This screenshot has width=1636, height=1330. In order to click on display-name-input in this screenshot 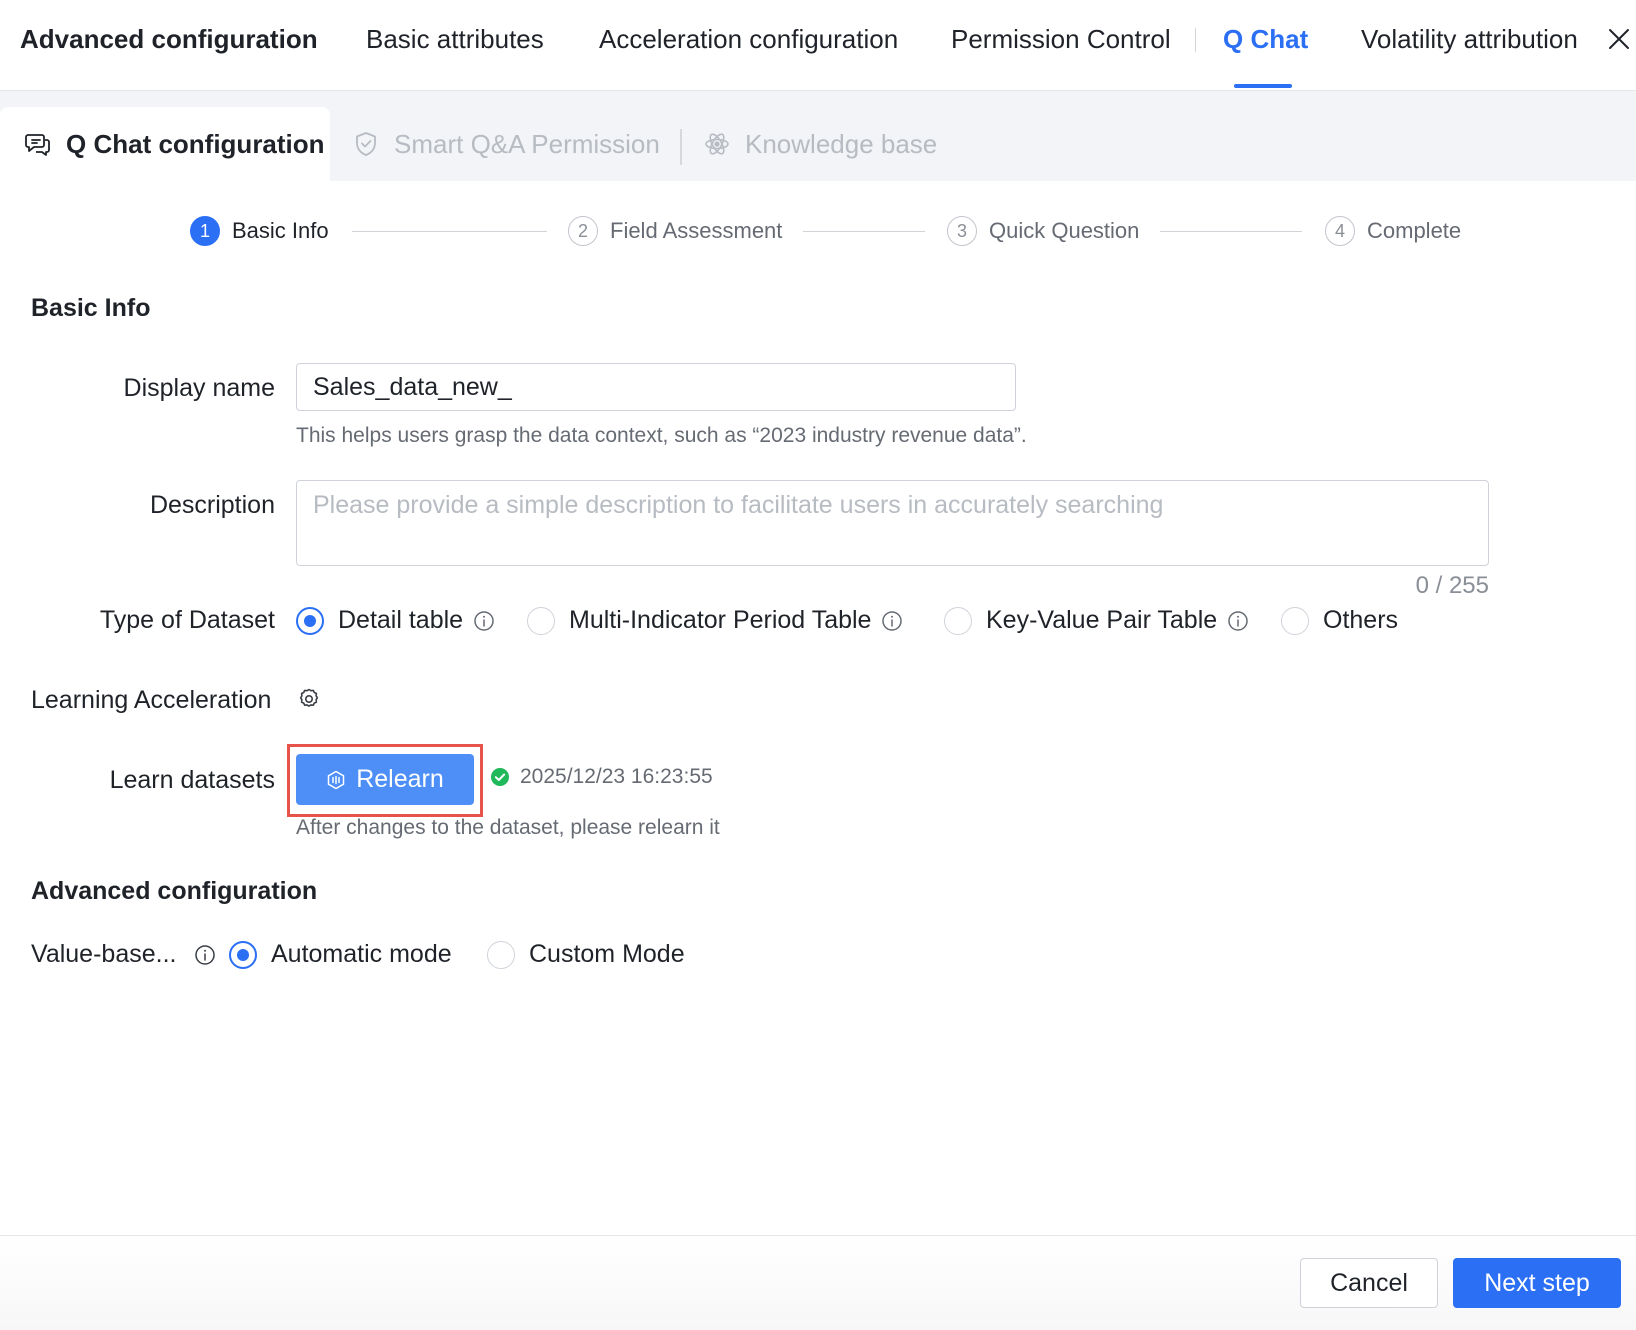, I will do `click(656, 387)`.